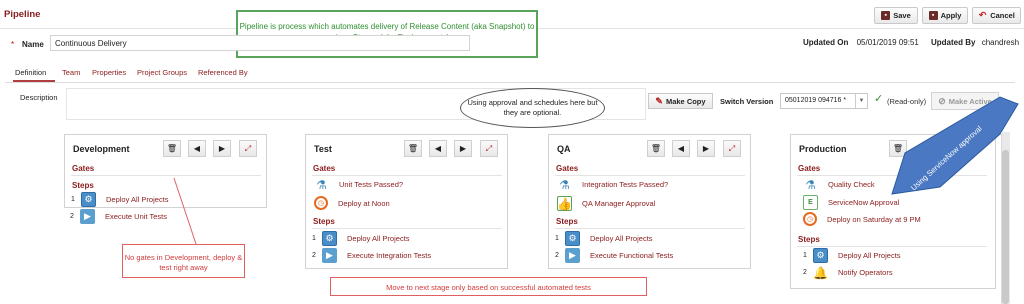  Describe the element at coordinates (185, 211) in the screenshot. I see `dev-callout-leader-line` at that location.